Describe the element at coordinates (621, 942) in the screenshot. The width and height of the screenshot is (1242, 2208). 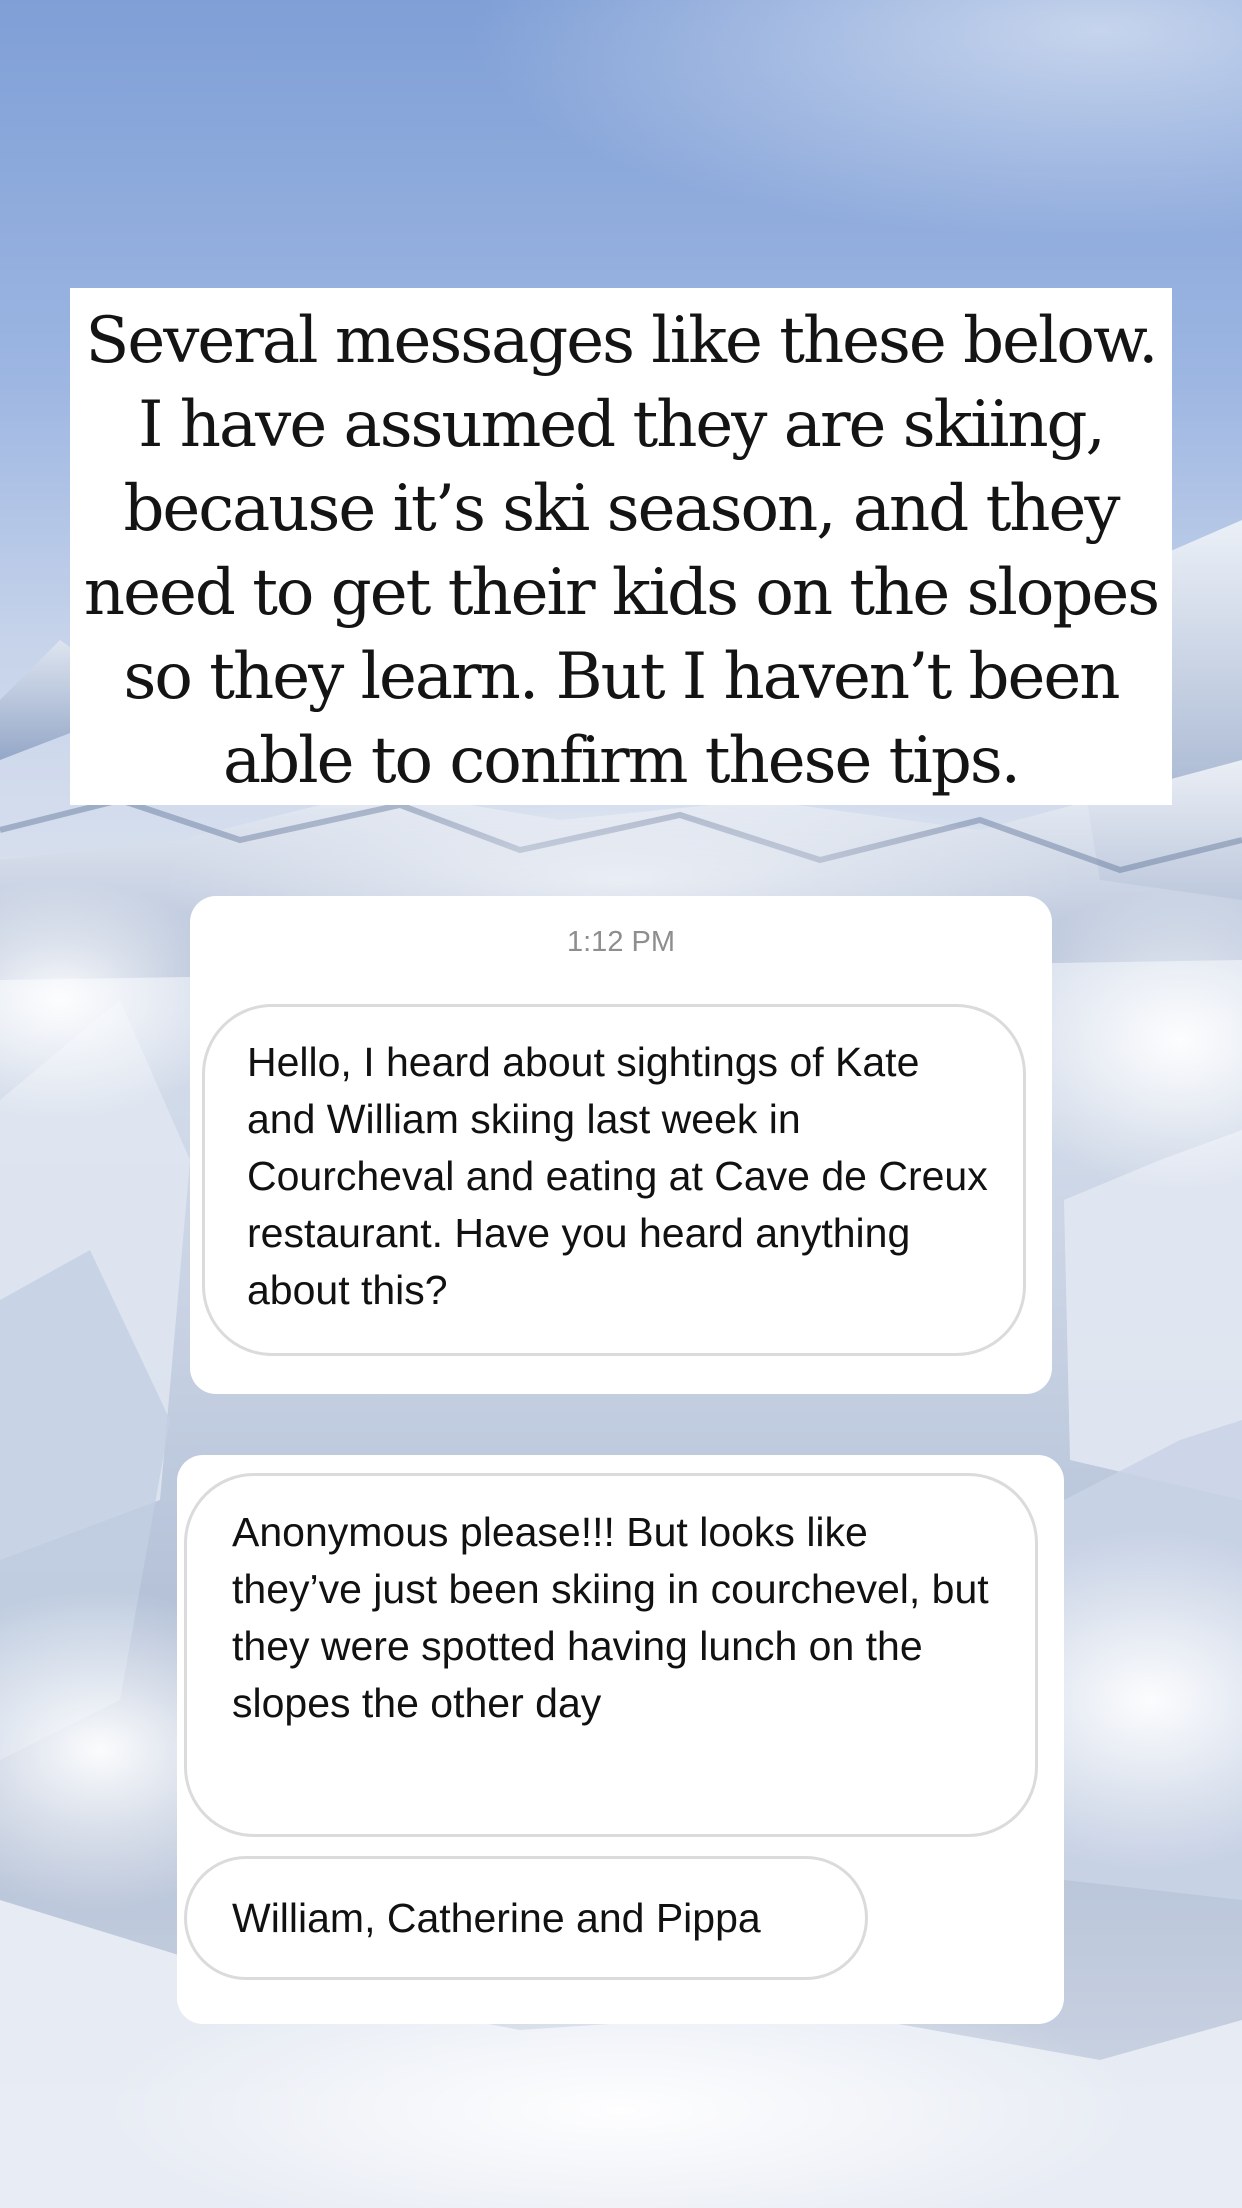
I see `message-timestamp: 1:12 PM` at that location.